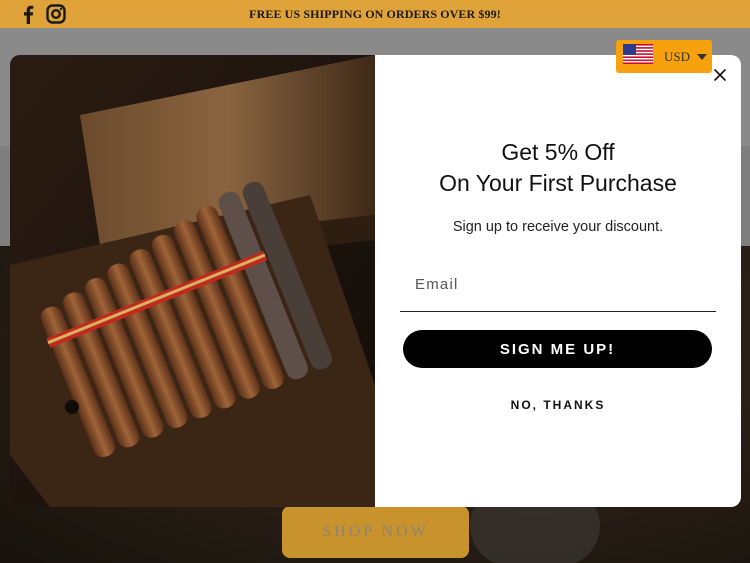  I want to click on announcement-bar: FREE US SHIPPING ON ORDERS OVER $99!, so click(375, 14).